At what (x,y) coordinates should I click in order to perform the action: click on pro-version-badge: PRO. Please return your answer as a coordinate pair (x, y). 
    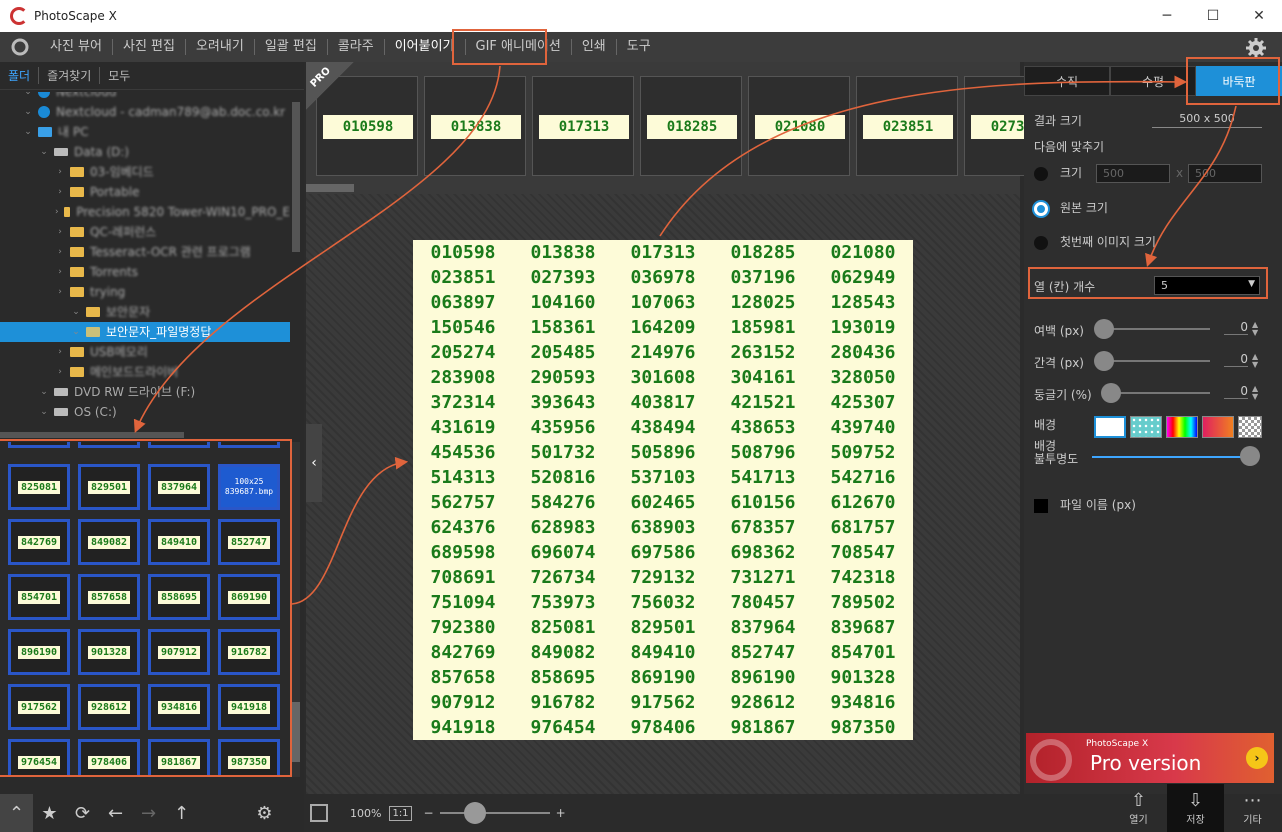
    Looking at the image, I should click on (330, 86).